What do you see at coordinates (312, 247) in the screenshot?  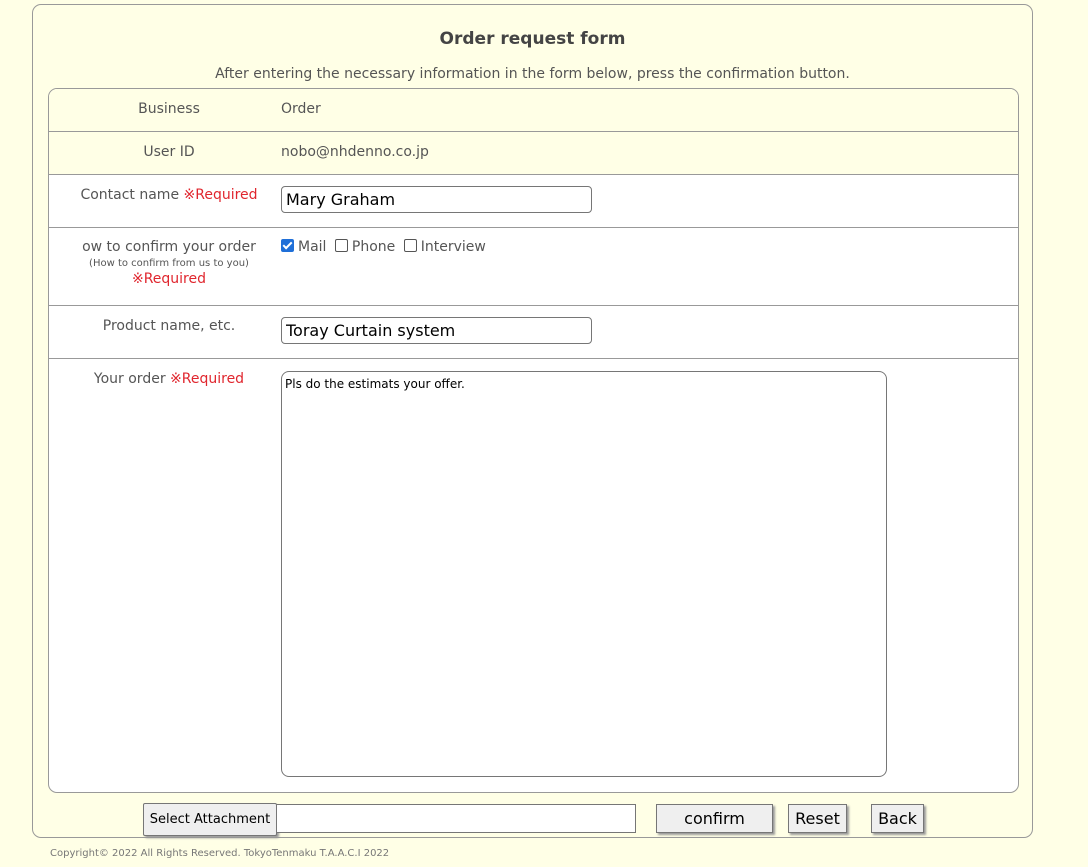 I see `option-mail-label: Mail` at bounding box center [312, 247].